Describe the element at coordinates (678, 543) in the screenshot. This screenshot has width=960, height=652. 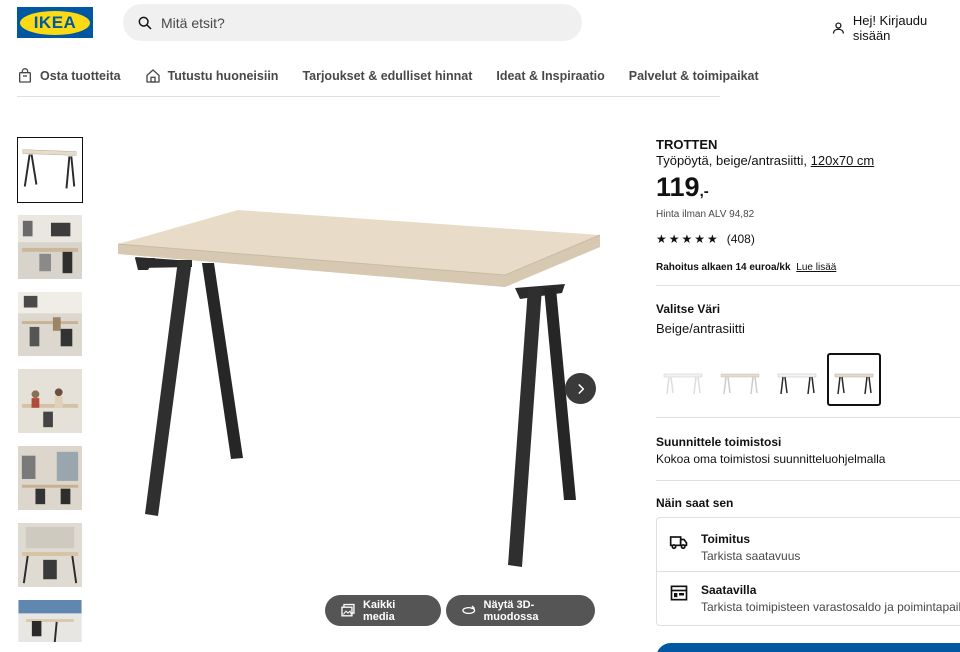
I see `truck-icon` at that location.